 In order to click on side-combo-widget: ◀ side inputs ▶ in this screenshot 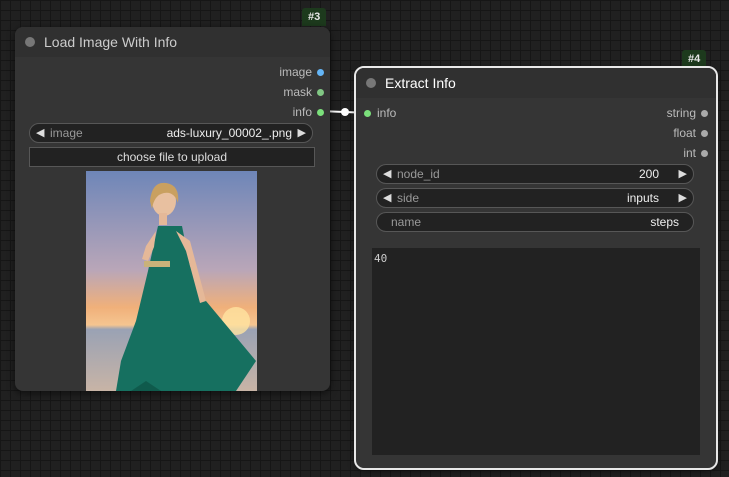, I will do `click(535, 198)`.